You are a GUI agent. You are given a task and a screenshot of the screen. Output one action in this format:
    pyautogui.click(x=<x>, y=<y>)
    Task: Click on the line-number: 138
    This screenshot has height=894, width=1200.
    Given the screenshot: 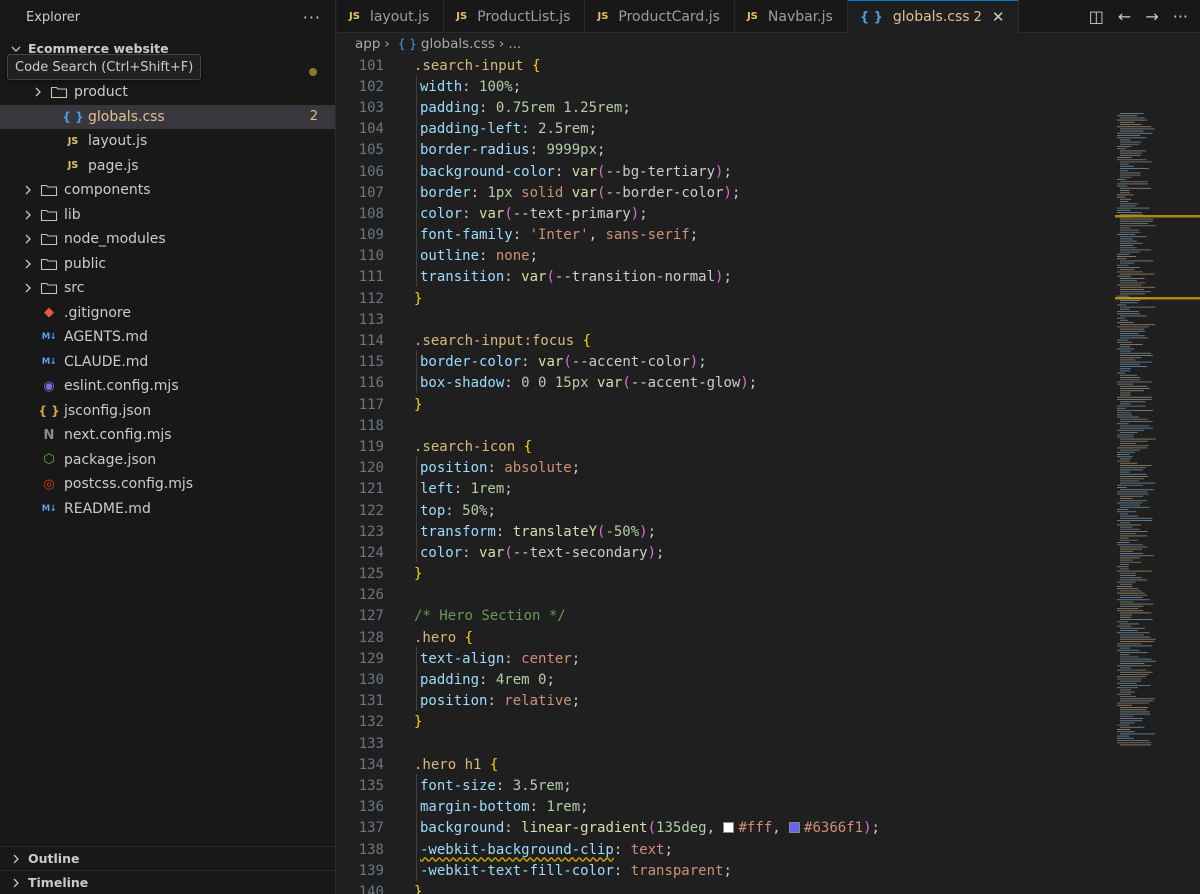 What is the action you would take?
    pyautogui.click(x=371, y=849)
    